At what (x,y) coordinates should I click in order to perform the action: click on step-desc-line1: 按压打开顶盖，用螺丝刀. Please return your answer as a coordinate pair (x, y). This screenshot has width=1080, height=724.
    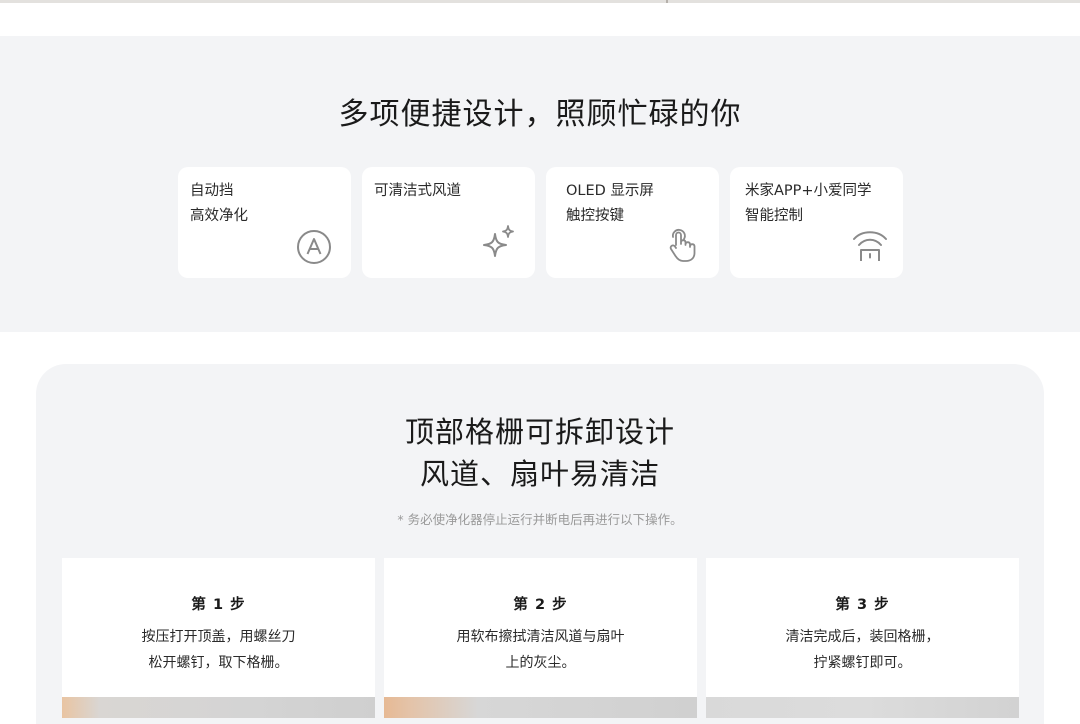
    Looking at the image, I should click on (218, 637).